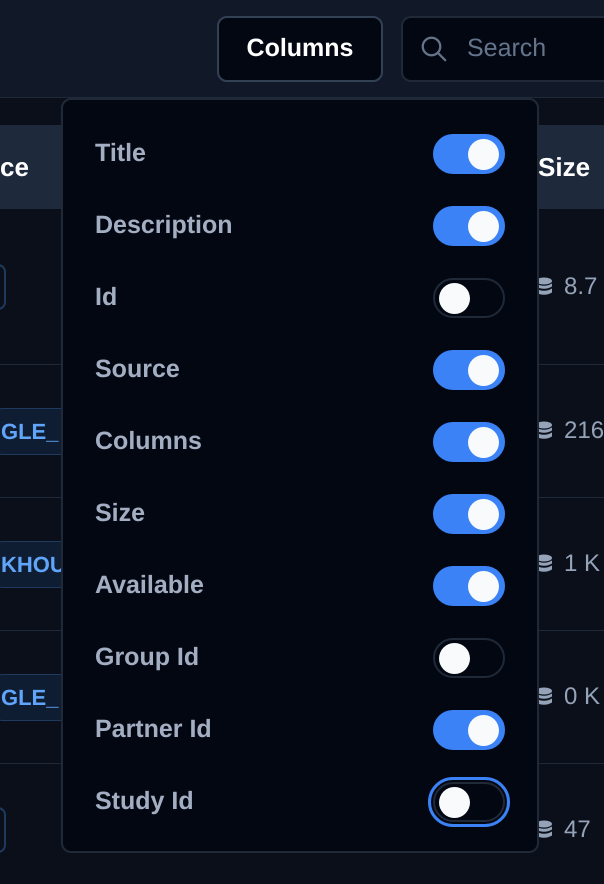  Describe the element at coordinates (582, 697) in the screenshot. I see `size-value: 0 K` at that location.